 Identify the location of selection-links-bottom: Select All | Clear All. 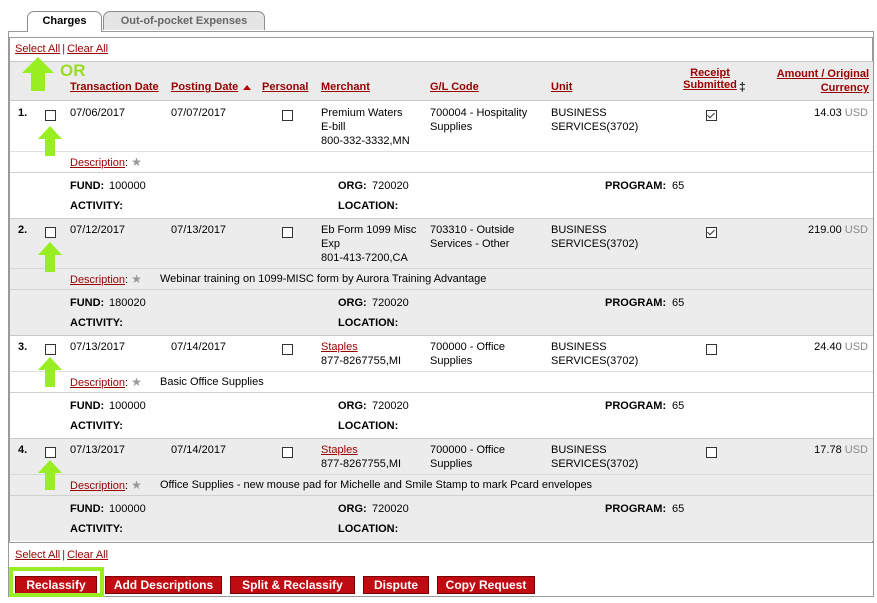
(61, 555).